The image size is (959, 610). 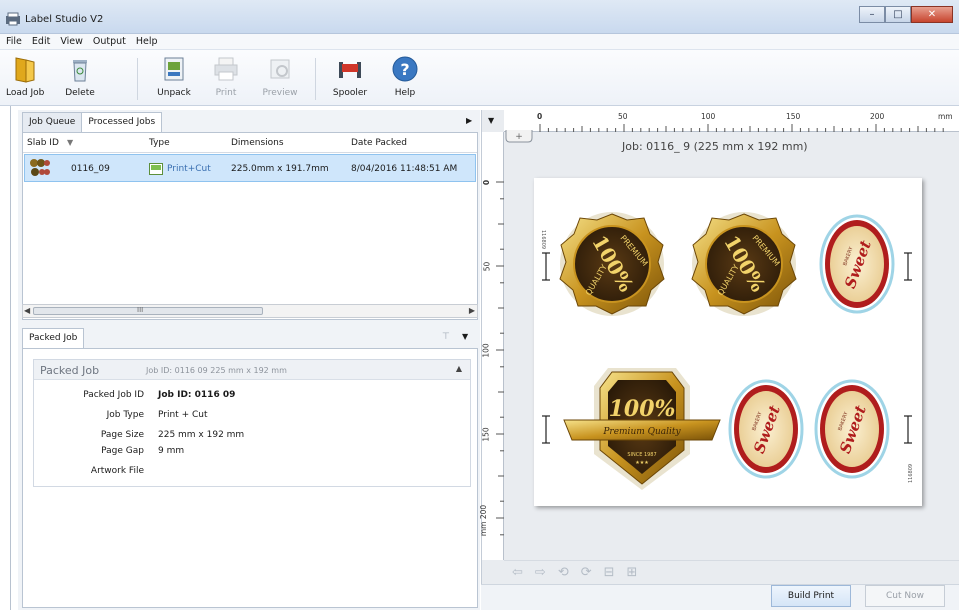 I want to click on close-button: ✕, so click(x=932, y=14).